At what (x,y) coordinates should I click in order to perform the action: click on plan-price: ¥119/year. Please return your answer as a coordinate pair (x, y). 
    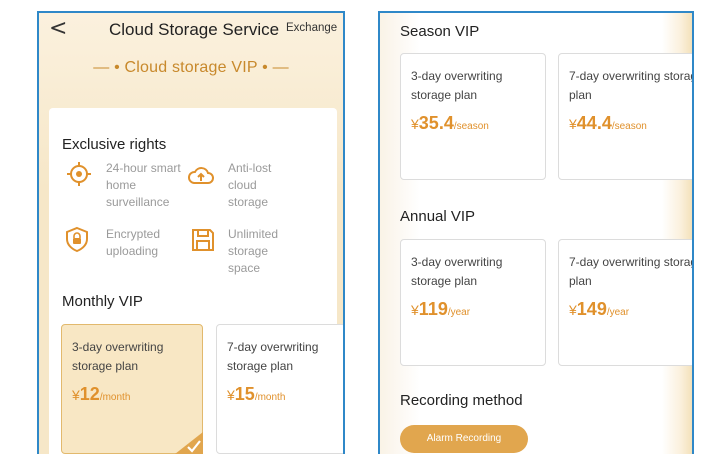
    Looking at the image, I should click on (441, 309).